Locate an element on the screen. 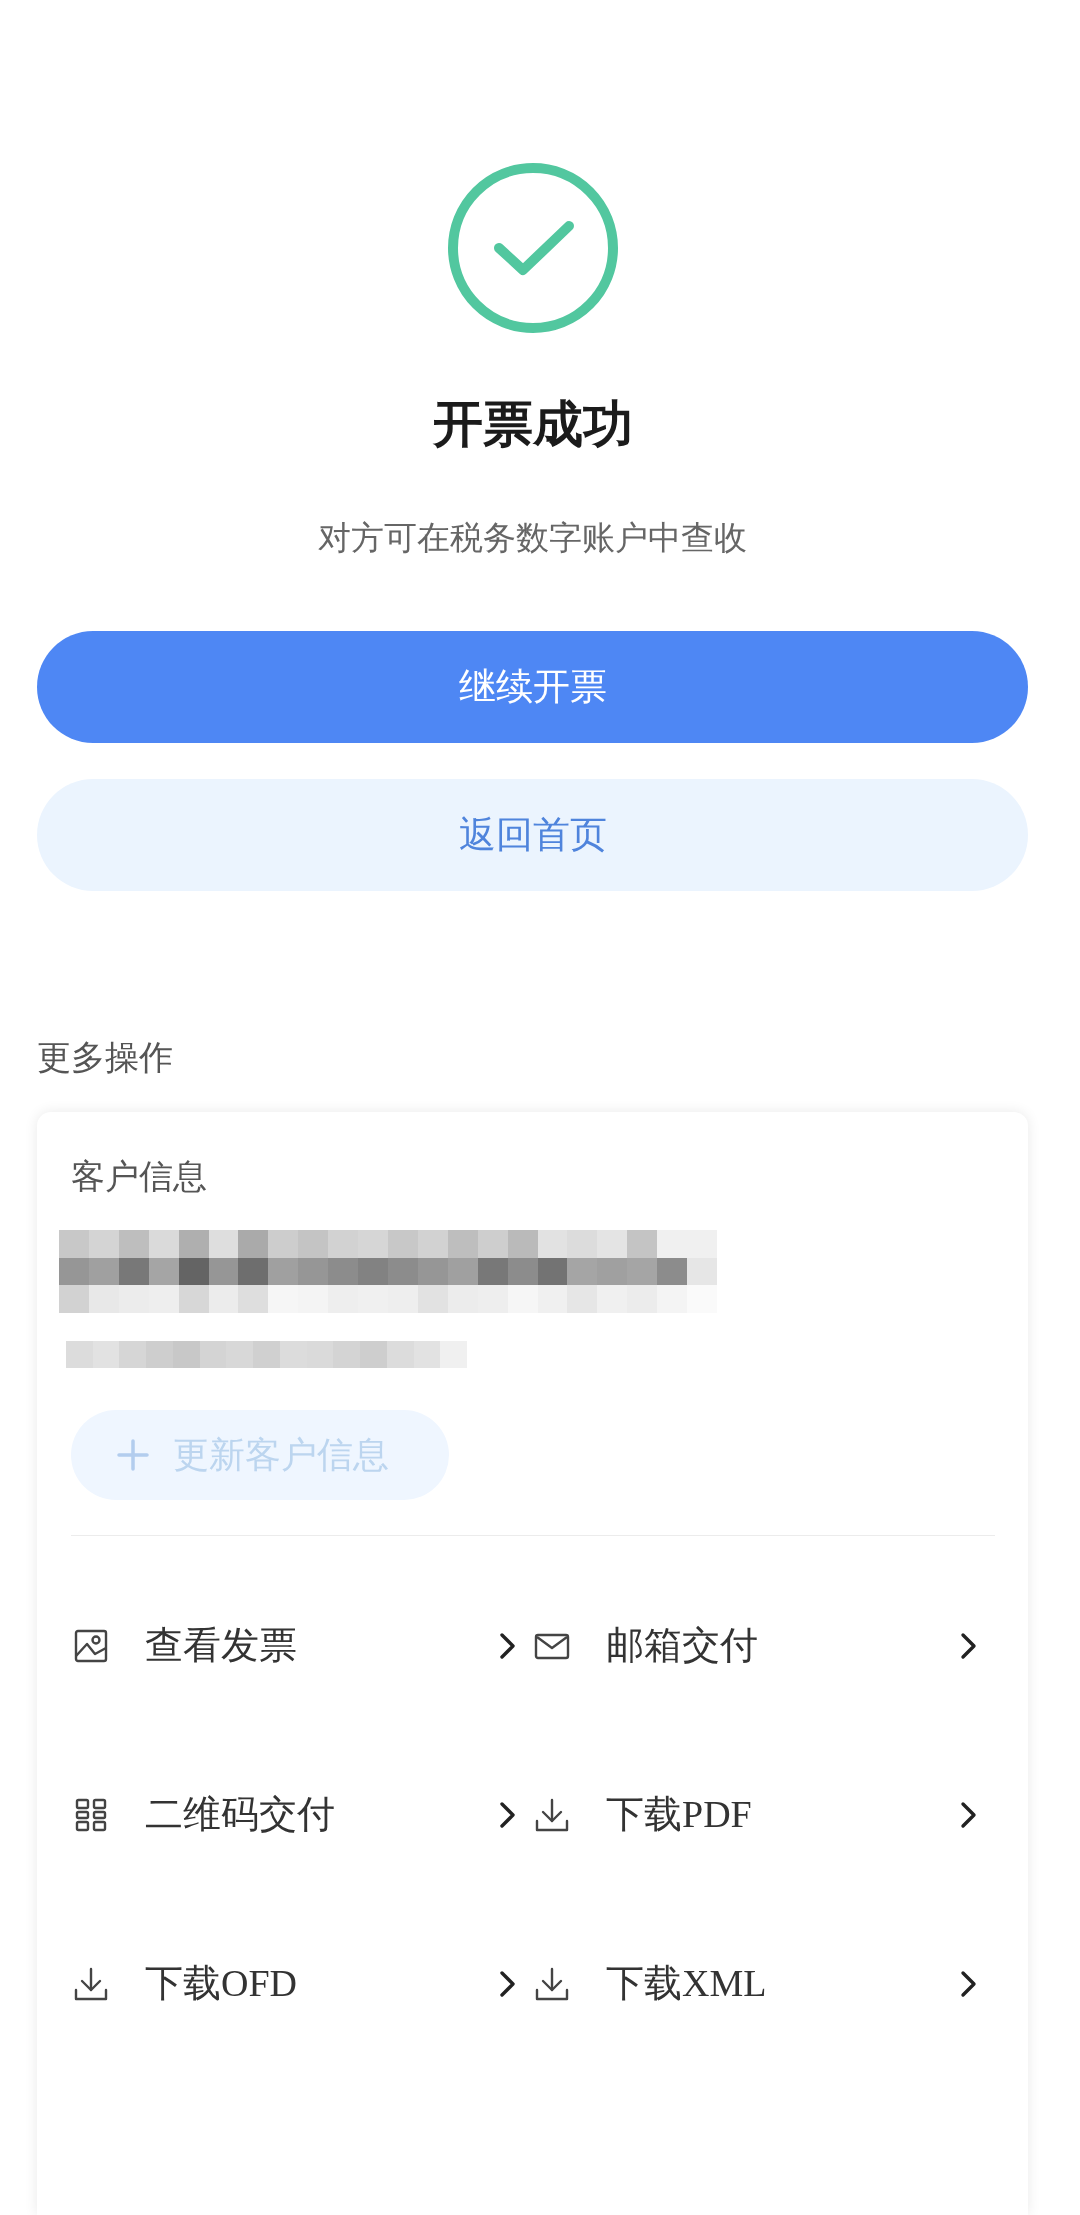  image-icon is located at coordinates (91, 1645).